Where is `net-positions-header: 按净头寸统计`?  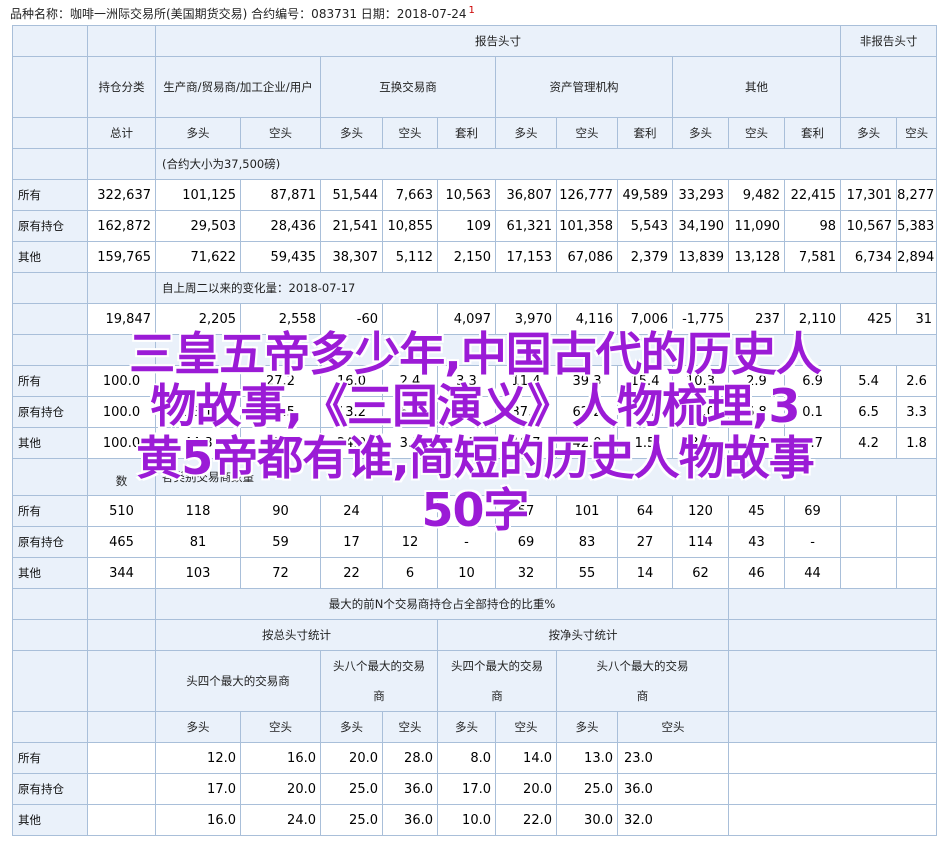
net-positions-header: 按净头寸统计 is located at coordinates (583, 635).